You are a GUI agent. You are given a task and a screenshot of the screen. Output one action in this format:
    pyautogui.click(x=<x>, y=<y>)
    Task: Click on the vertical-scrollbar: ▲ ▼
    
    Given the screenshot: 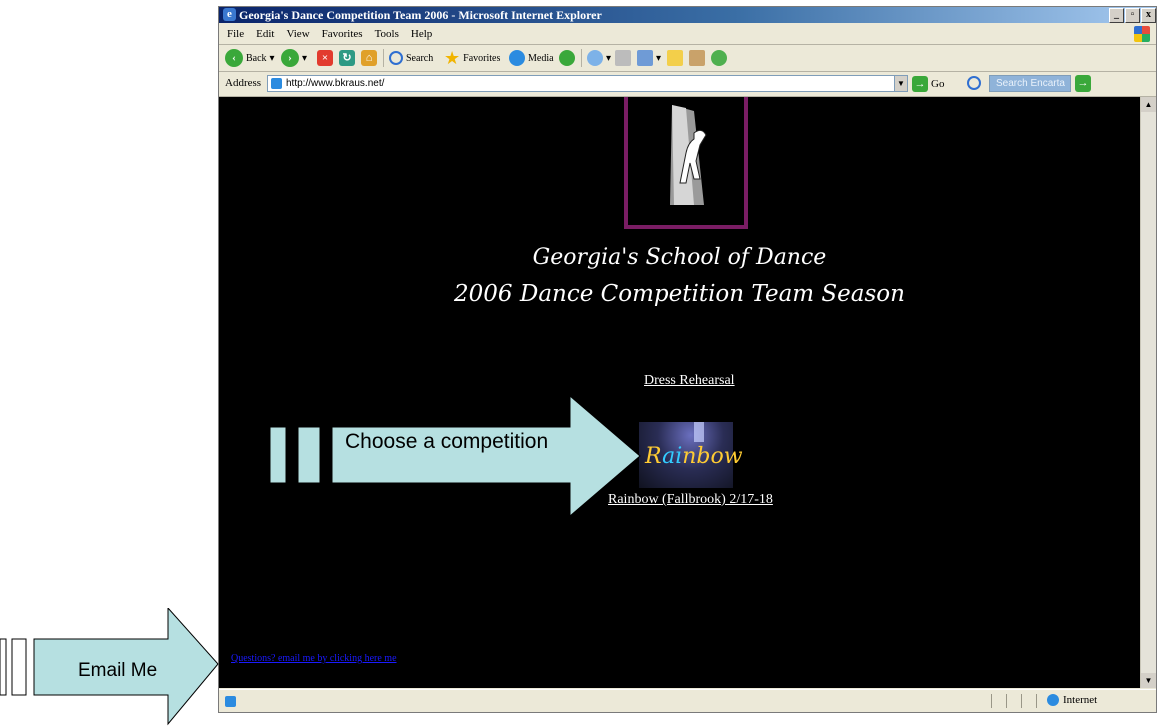 What is the action you would take?
    pyautogui.click(x=1148, y=392)
    